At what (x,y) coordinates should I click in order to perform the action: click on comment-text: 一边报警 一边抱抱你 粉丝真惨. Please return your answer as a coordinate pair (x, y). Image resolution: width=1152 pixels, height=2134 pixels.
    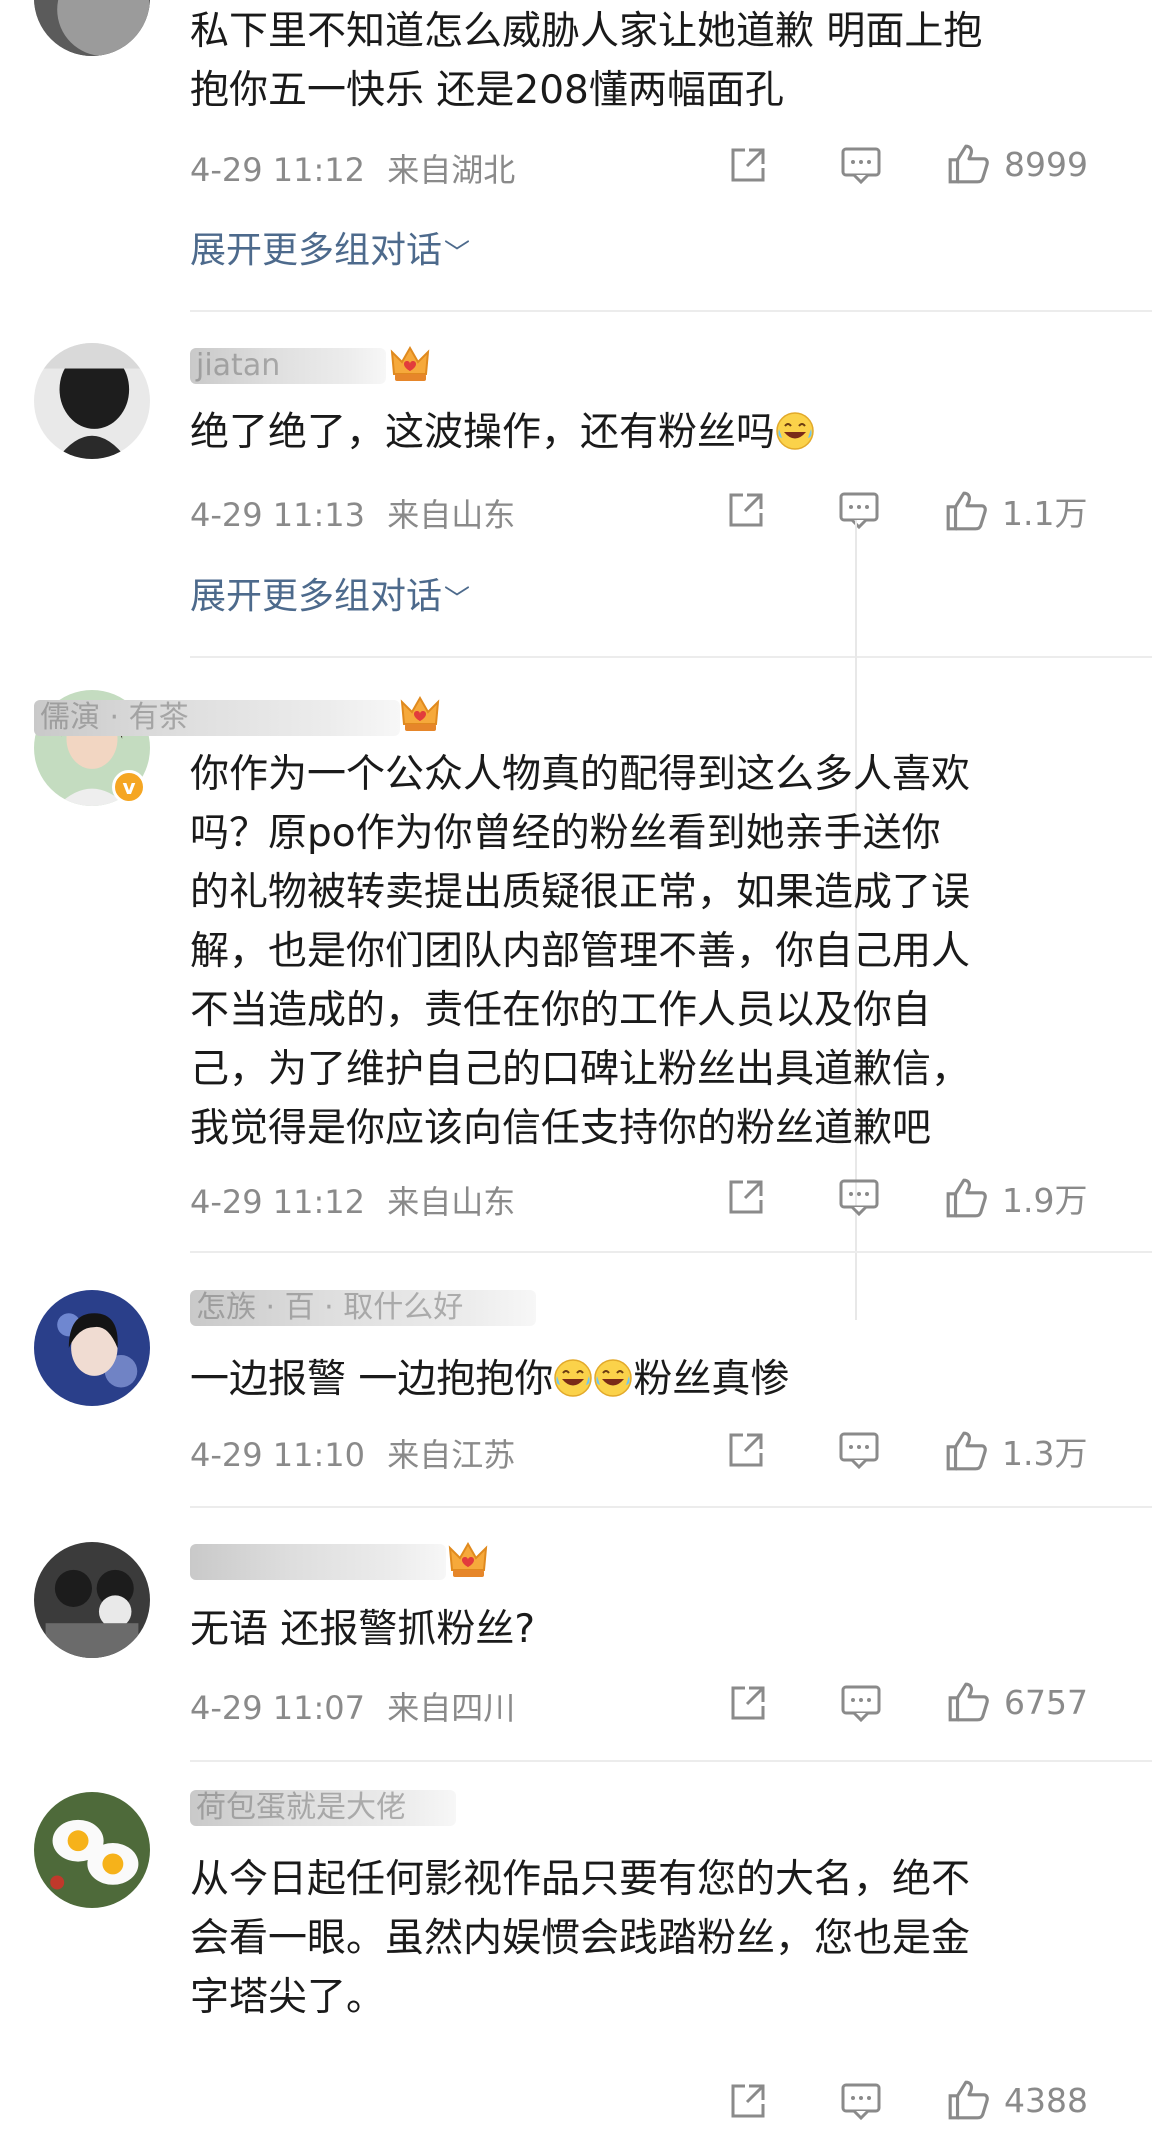
    Looking at the image, I should click on (490, 1379).